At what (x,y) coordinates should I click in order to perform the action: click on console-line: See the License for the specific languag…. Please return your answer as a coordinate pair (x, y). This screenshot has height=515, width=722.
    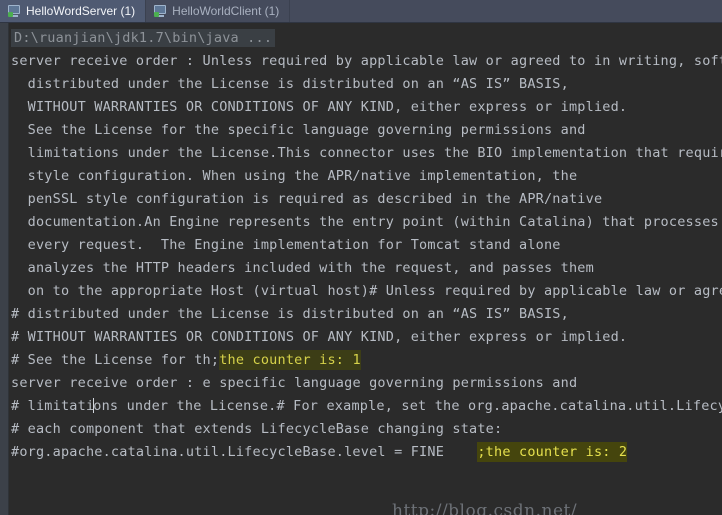
    Looking at the image, I should click on (366, 130).